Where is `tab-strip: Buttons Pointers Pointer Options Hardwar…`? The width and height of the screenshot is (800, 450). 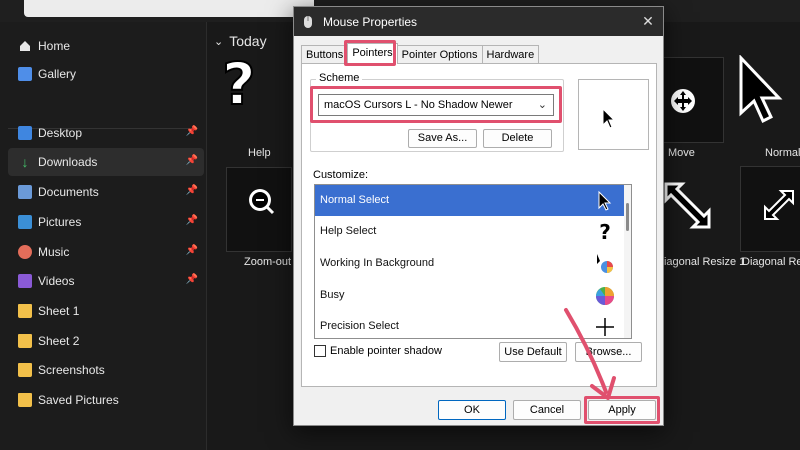 tab-strip: Buttons Pointers Pointer Options Hardwar… is located at coordinates (420, 53).